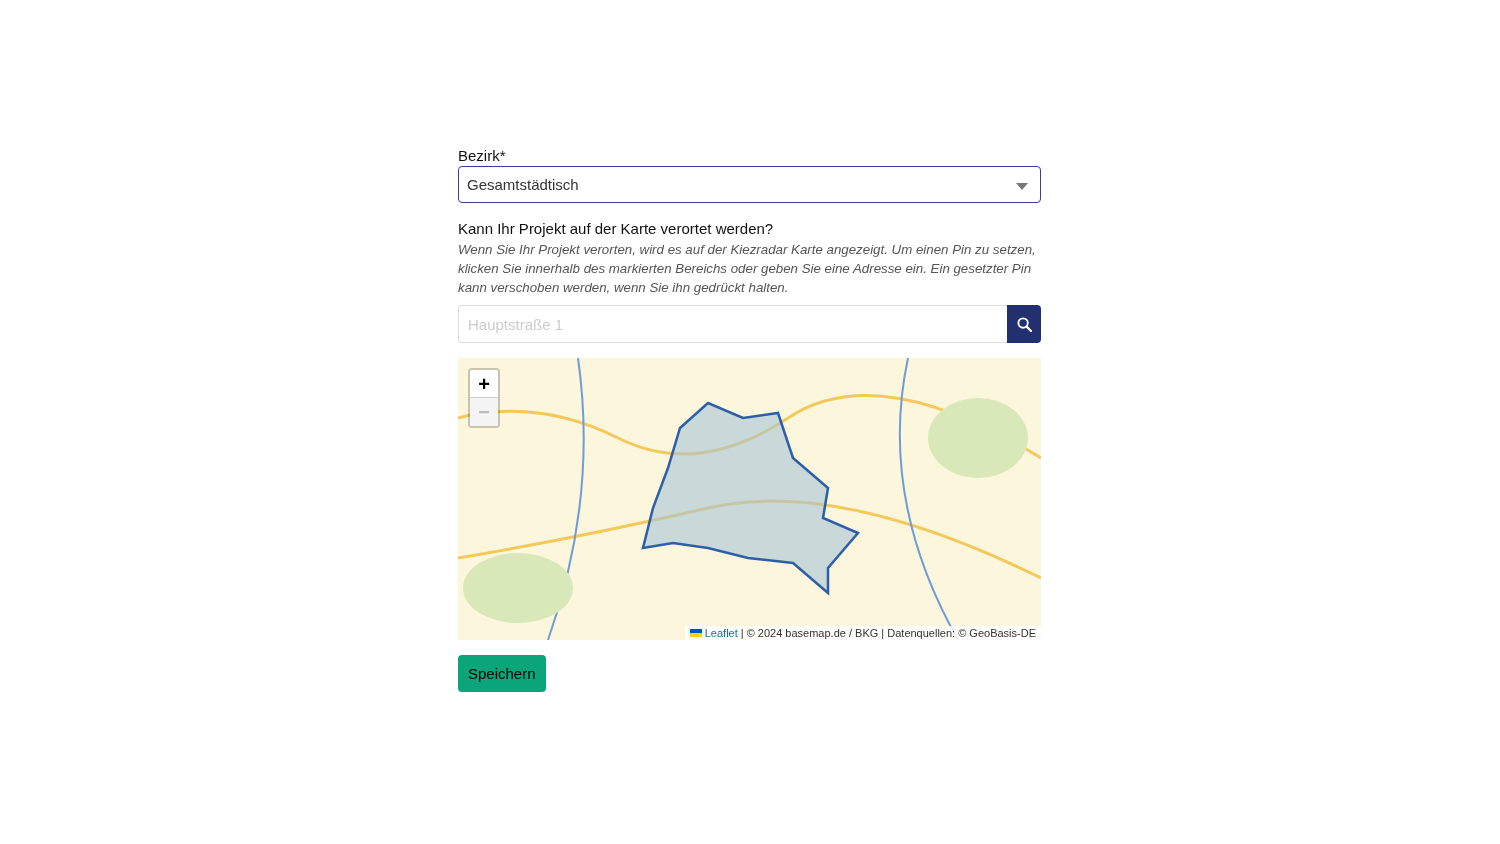  I want to click on leaflet-link: Leaflet, so click(721, 633).